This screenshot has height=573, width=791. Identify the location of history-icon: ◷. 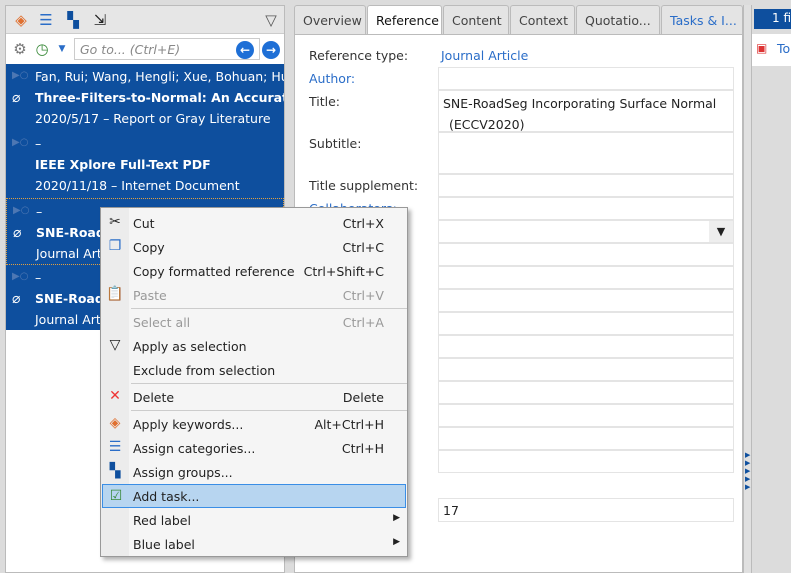
(42, 49).